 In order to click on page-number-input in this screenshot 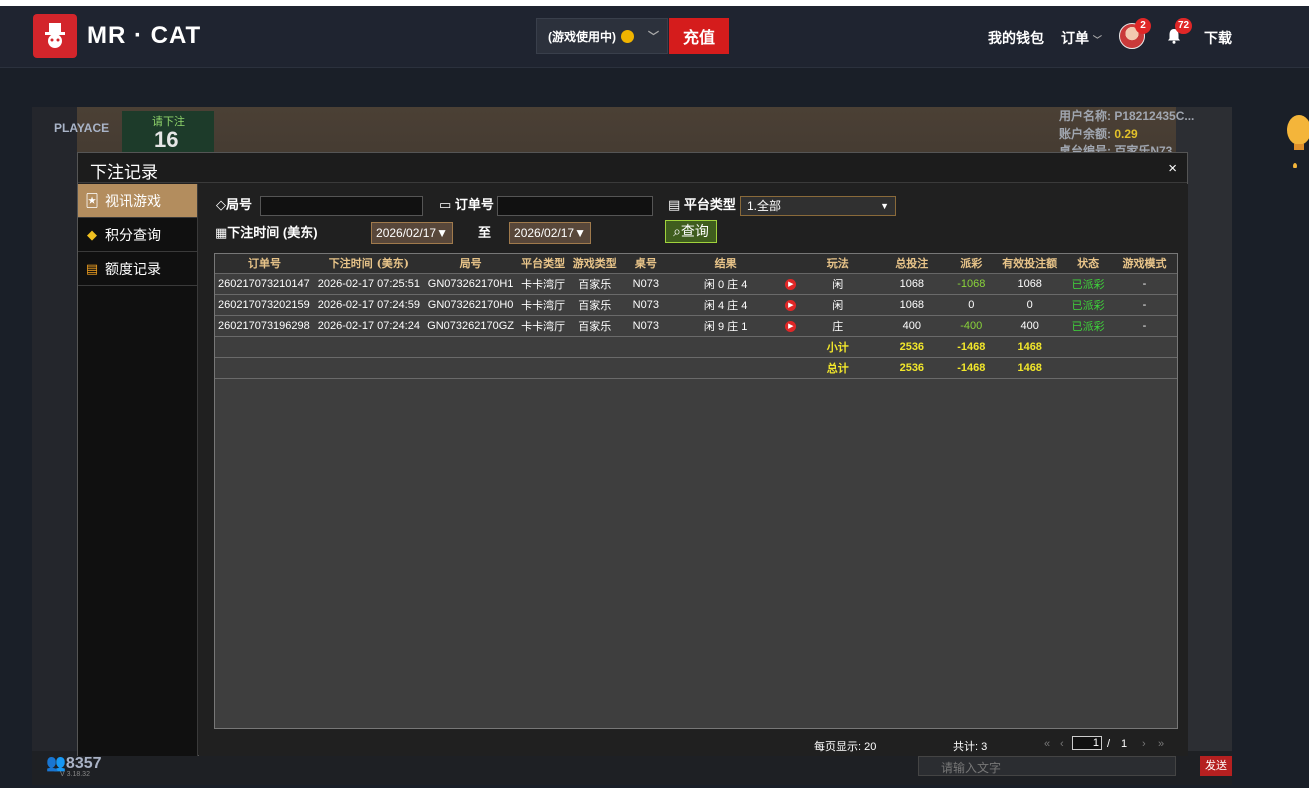, I will do `click(1087, 743)`.